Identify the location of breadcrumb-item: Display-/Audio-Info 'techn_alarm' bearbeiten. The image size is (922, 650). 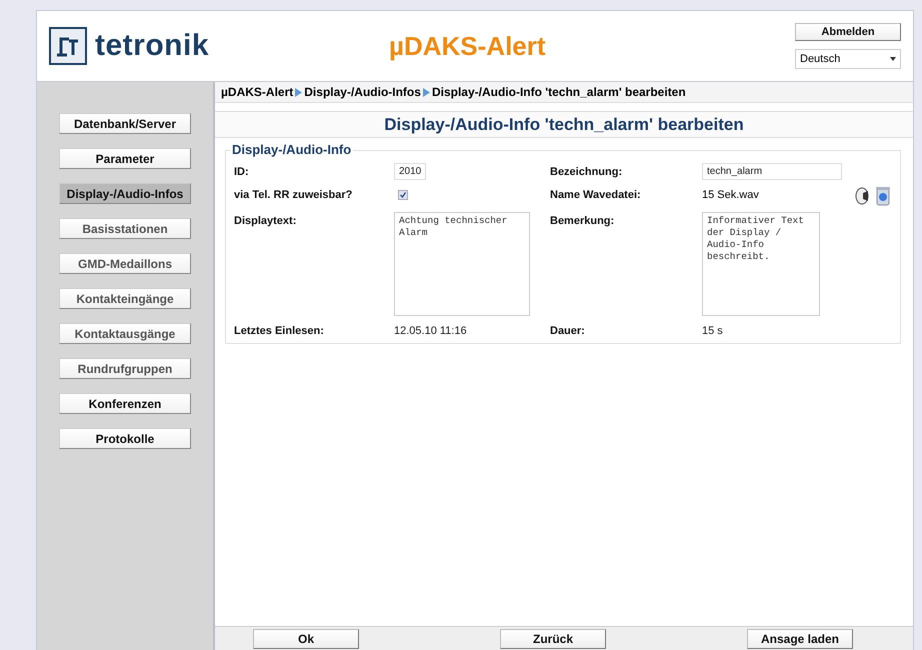
(559, 92).